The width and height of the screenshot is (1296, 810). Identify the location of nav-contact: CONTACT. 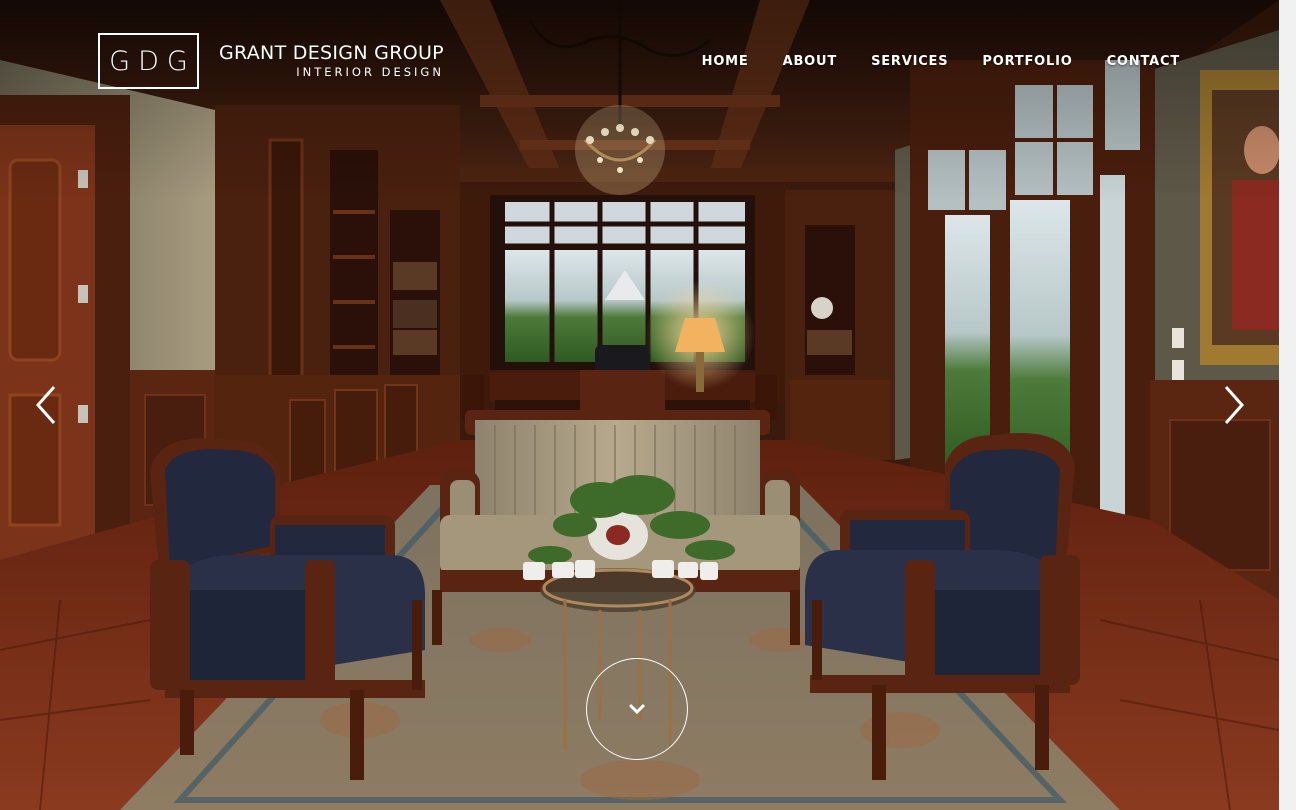
(1143, 61).